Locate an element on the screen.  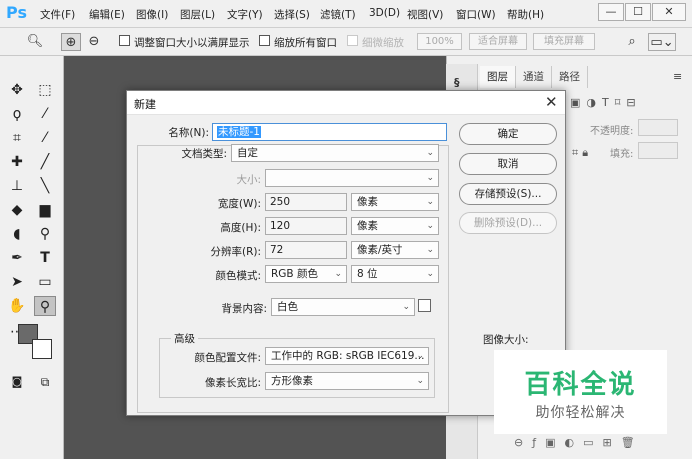
scrubby-zoom-label: 细微缩放 is located at coordinates (383, 43).